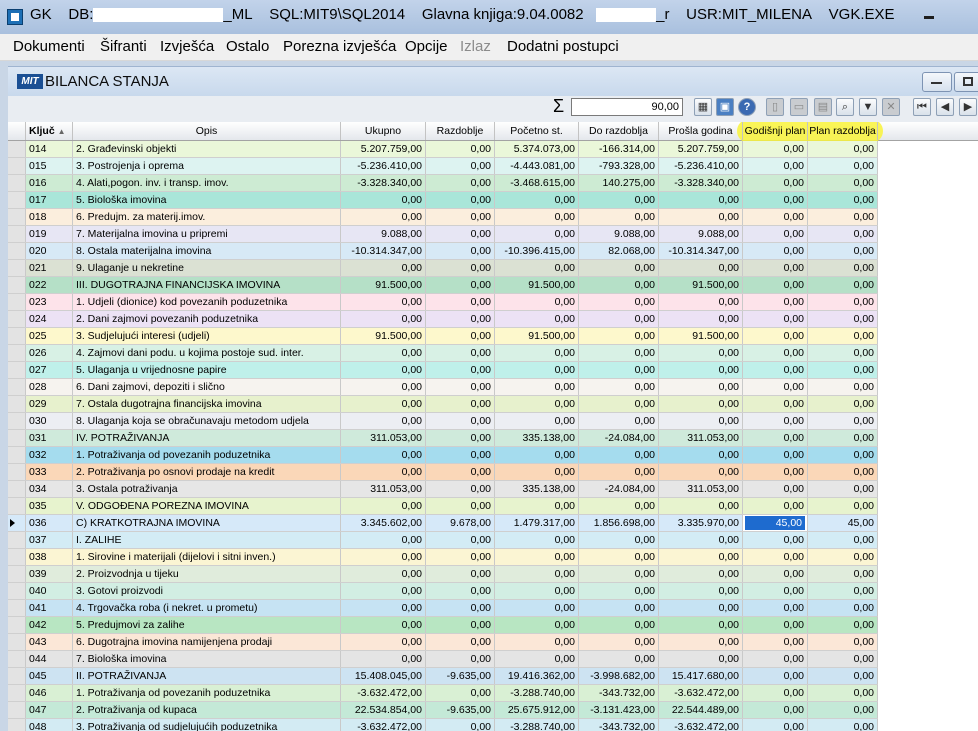 This screenshot has width=978, height=731. What do you see at coordinates (619, 676) in the screenshot?
I see `cell-do-razdoblja: -3.998.682,00` at bounding box center [619, 676].